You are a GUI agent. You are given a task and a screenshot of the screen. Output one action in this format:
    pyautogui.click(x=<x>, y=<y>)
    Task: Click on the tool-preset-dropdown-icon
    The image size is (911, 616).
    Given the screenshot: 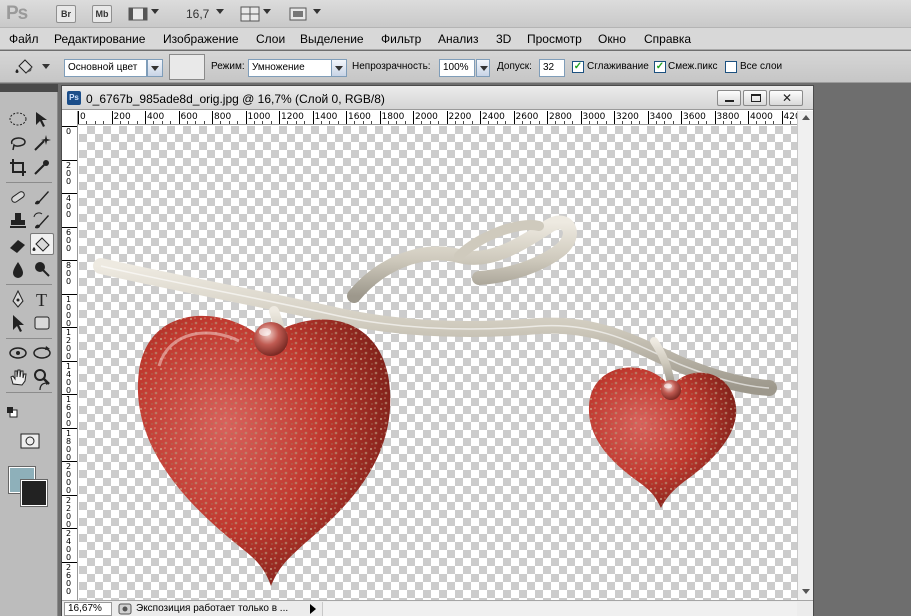 What is the action you would take?
    pyautogui.click(x=46, y=66)
    